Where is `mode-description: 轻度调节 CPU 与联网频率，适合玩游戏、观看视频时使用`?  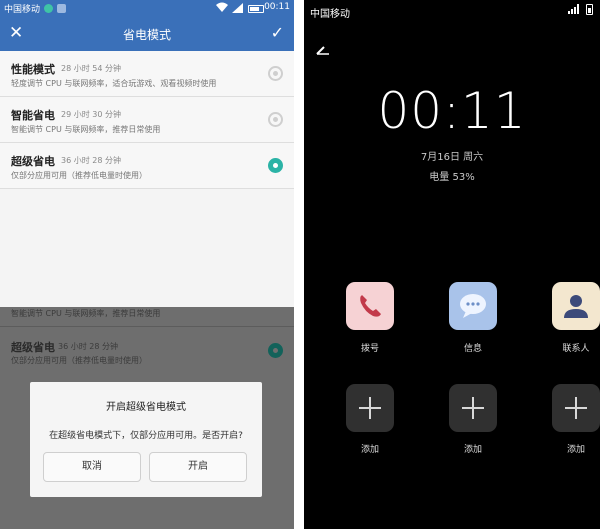
mode-description: 轻度调节 CPU 与联网频率，适合玩游戏、观看视频时使用 is located at coordinates (114, 83).